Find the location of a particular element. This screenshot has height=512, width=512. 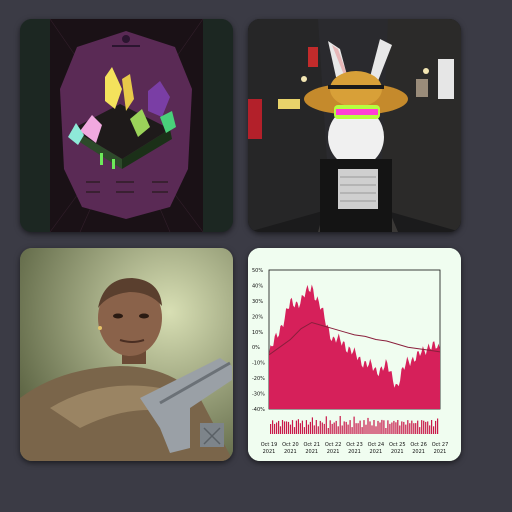

x-tick-label: Oct 20 is located at coordinates (290, 445).